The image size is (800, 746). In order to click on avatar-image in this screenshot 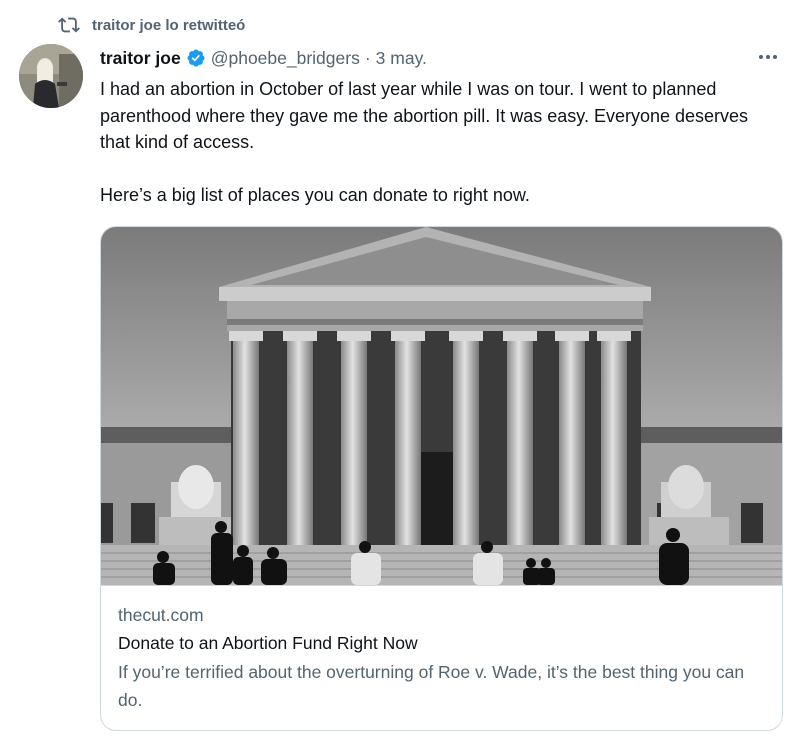, I will do `click(51, 76)`.